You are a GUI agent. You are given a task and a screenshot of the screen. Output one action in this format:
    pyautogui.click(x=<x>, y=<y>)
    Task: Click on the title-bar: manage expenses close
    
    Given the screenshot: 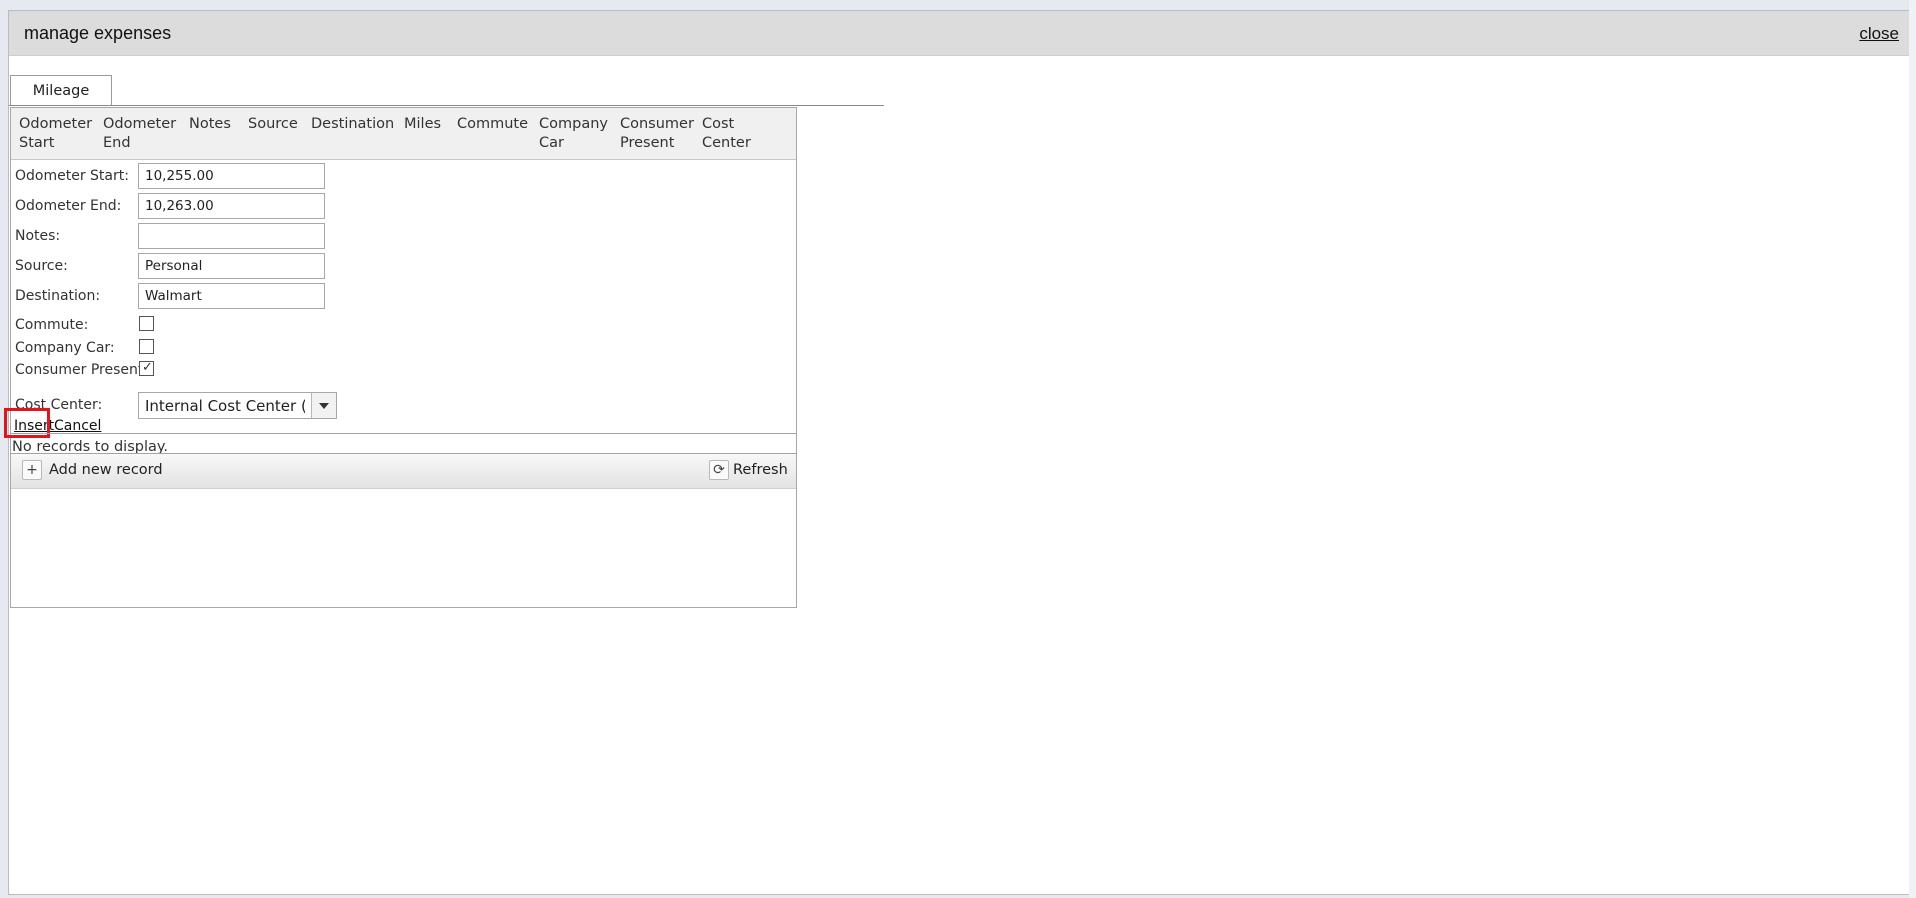 What is the action you would take?
    pyautogui.click(x=959, y=33)
    